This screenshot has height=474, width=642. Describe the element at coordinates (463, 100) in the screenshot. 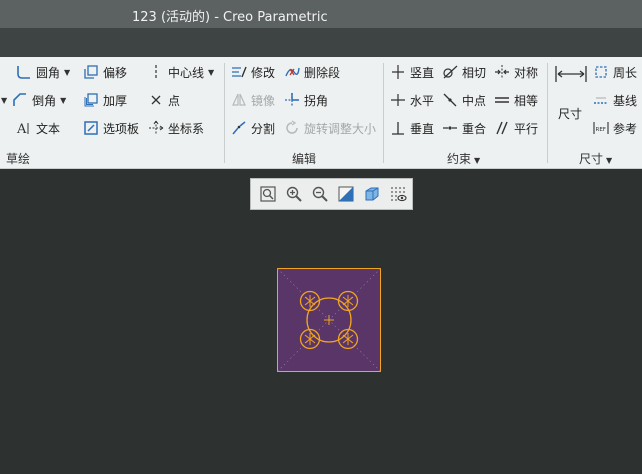

I see `midpoint-constraint-button: 中点` at that location.